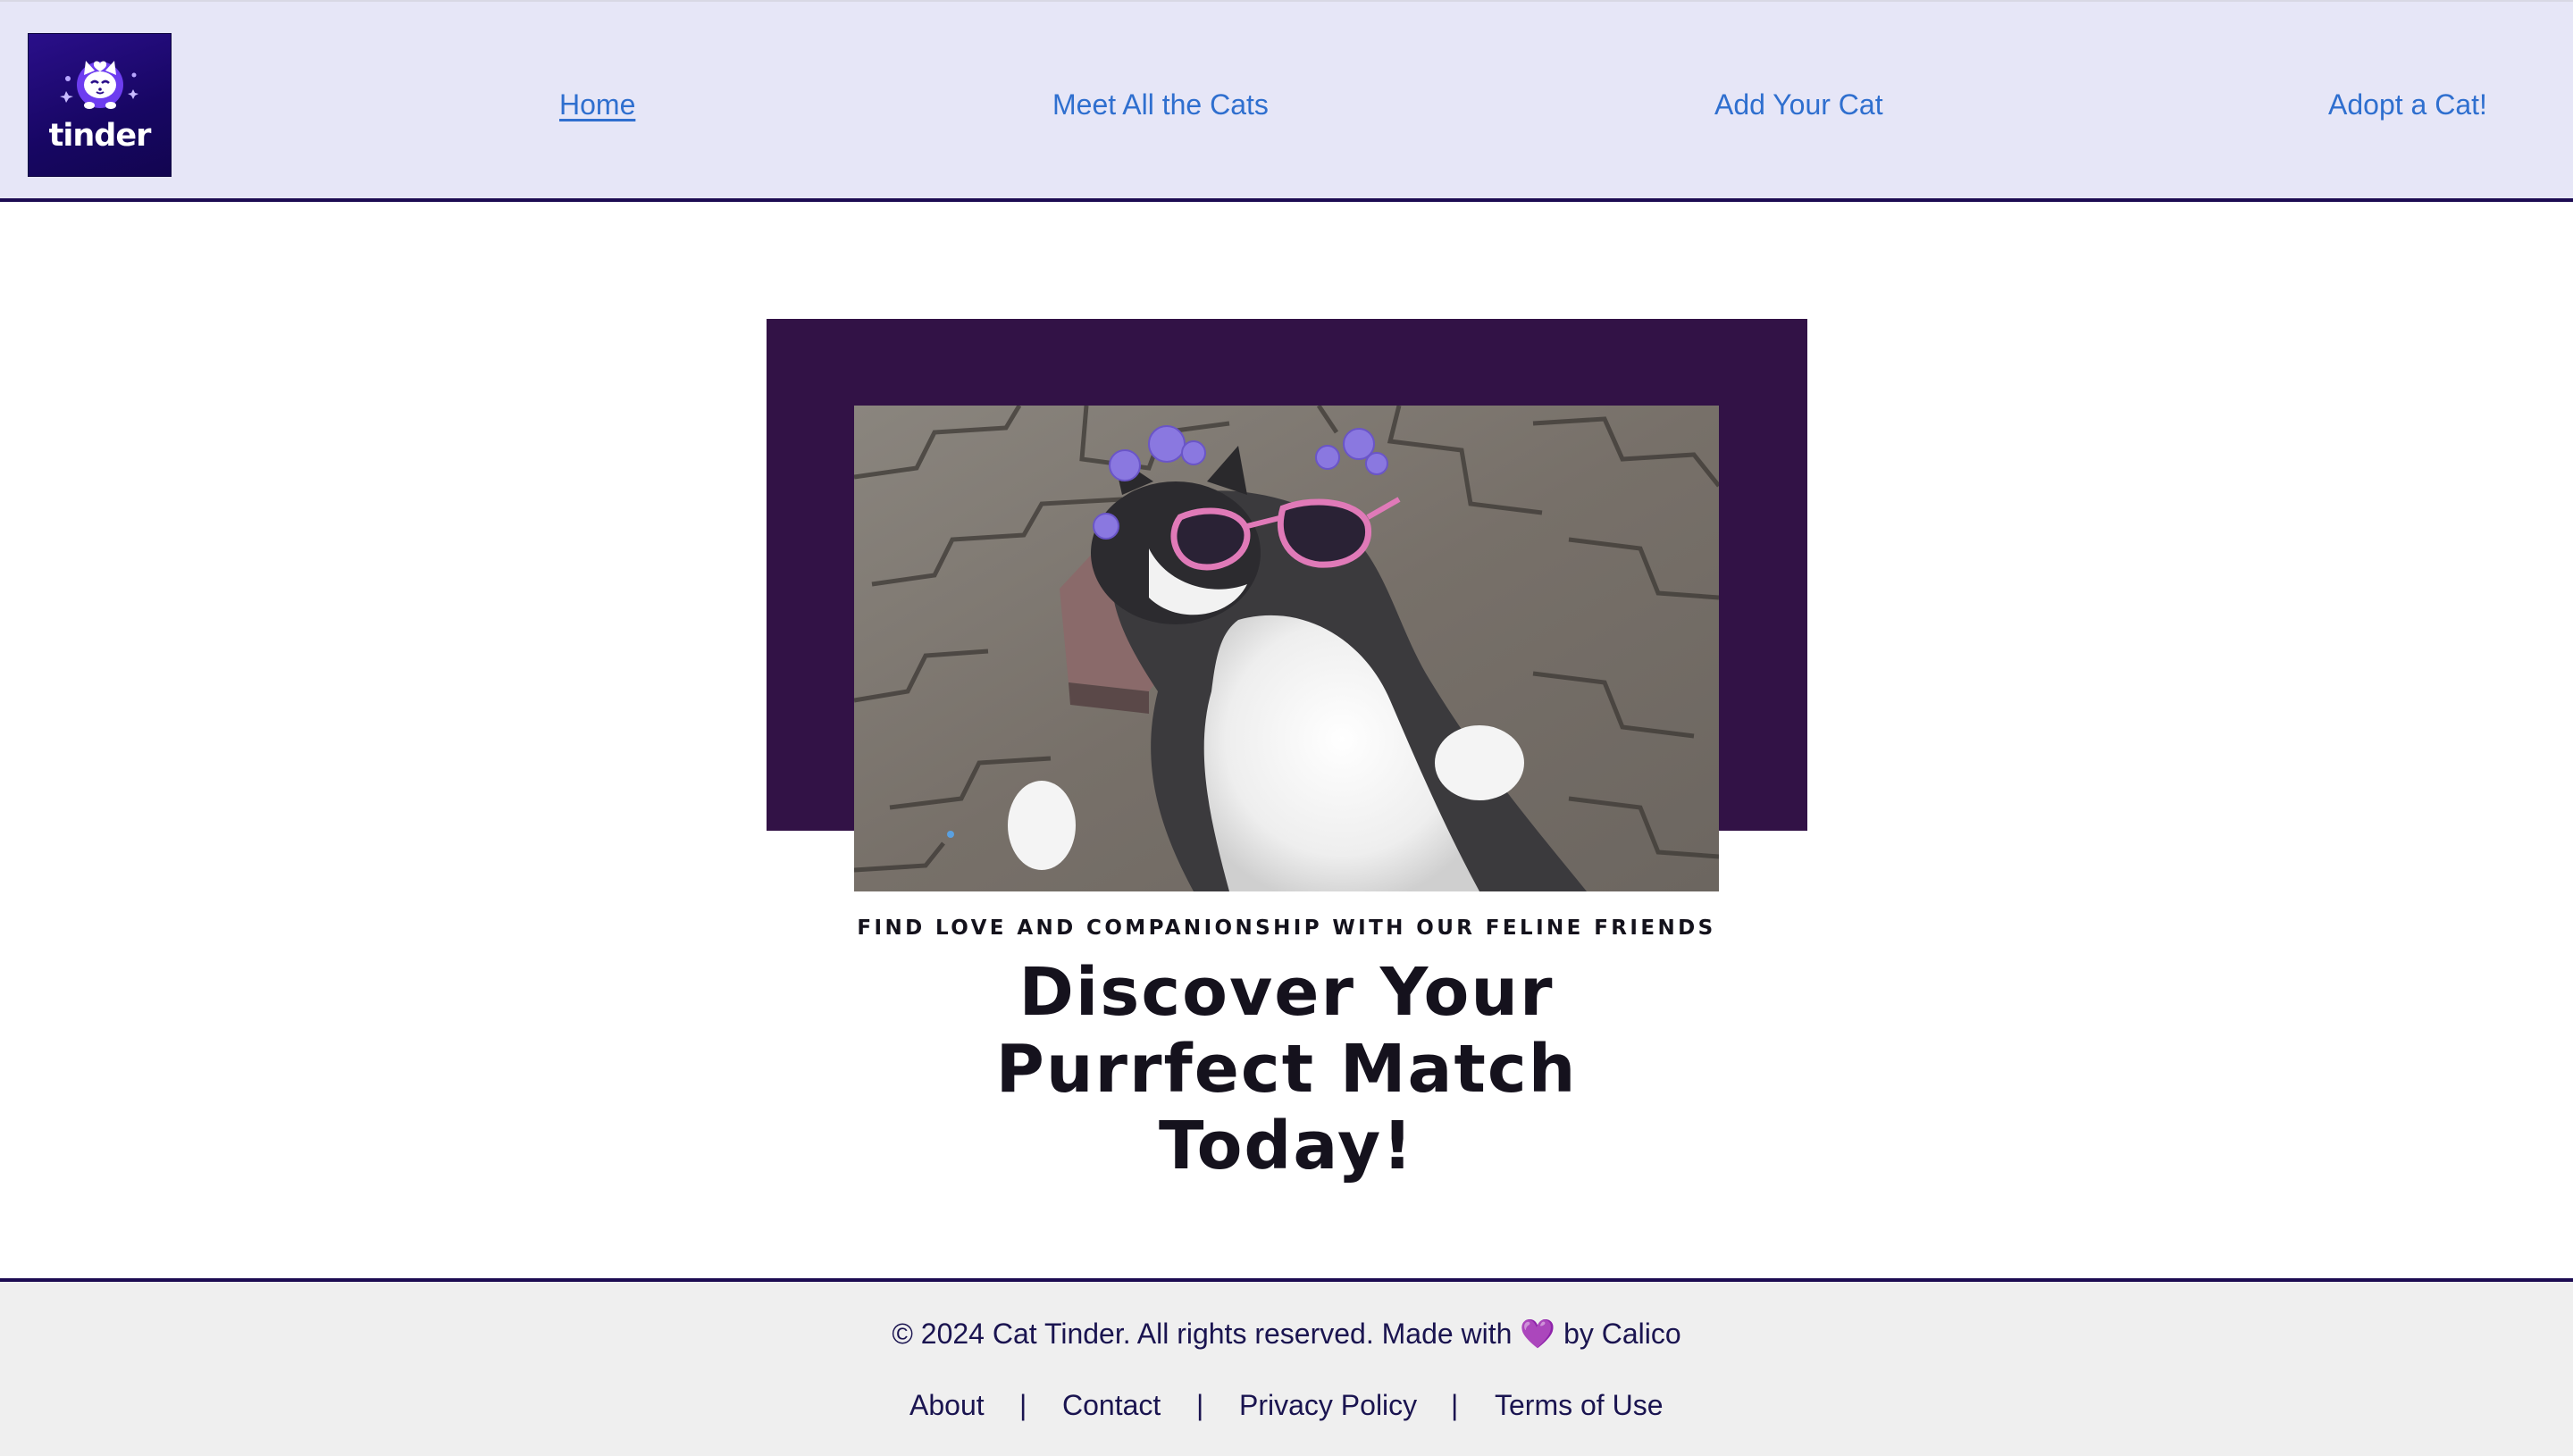 The height and width of the screenshot is (1456, 2573). What do you see at coordinates (1286, 648) in the screenshot?
I see `hero-cat-photo` at bounding box center [1286, 648].